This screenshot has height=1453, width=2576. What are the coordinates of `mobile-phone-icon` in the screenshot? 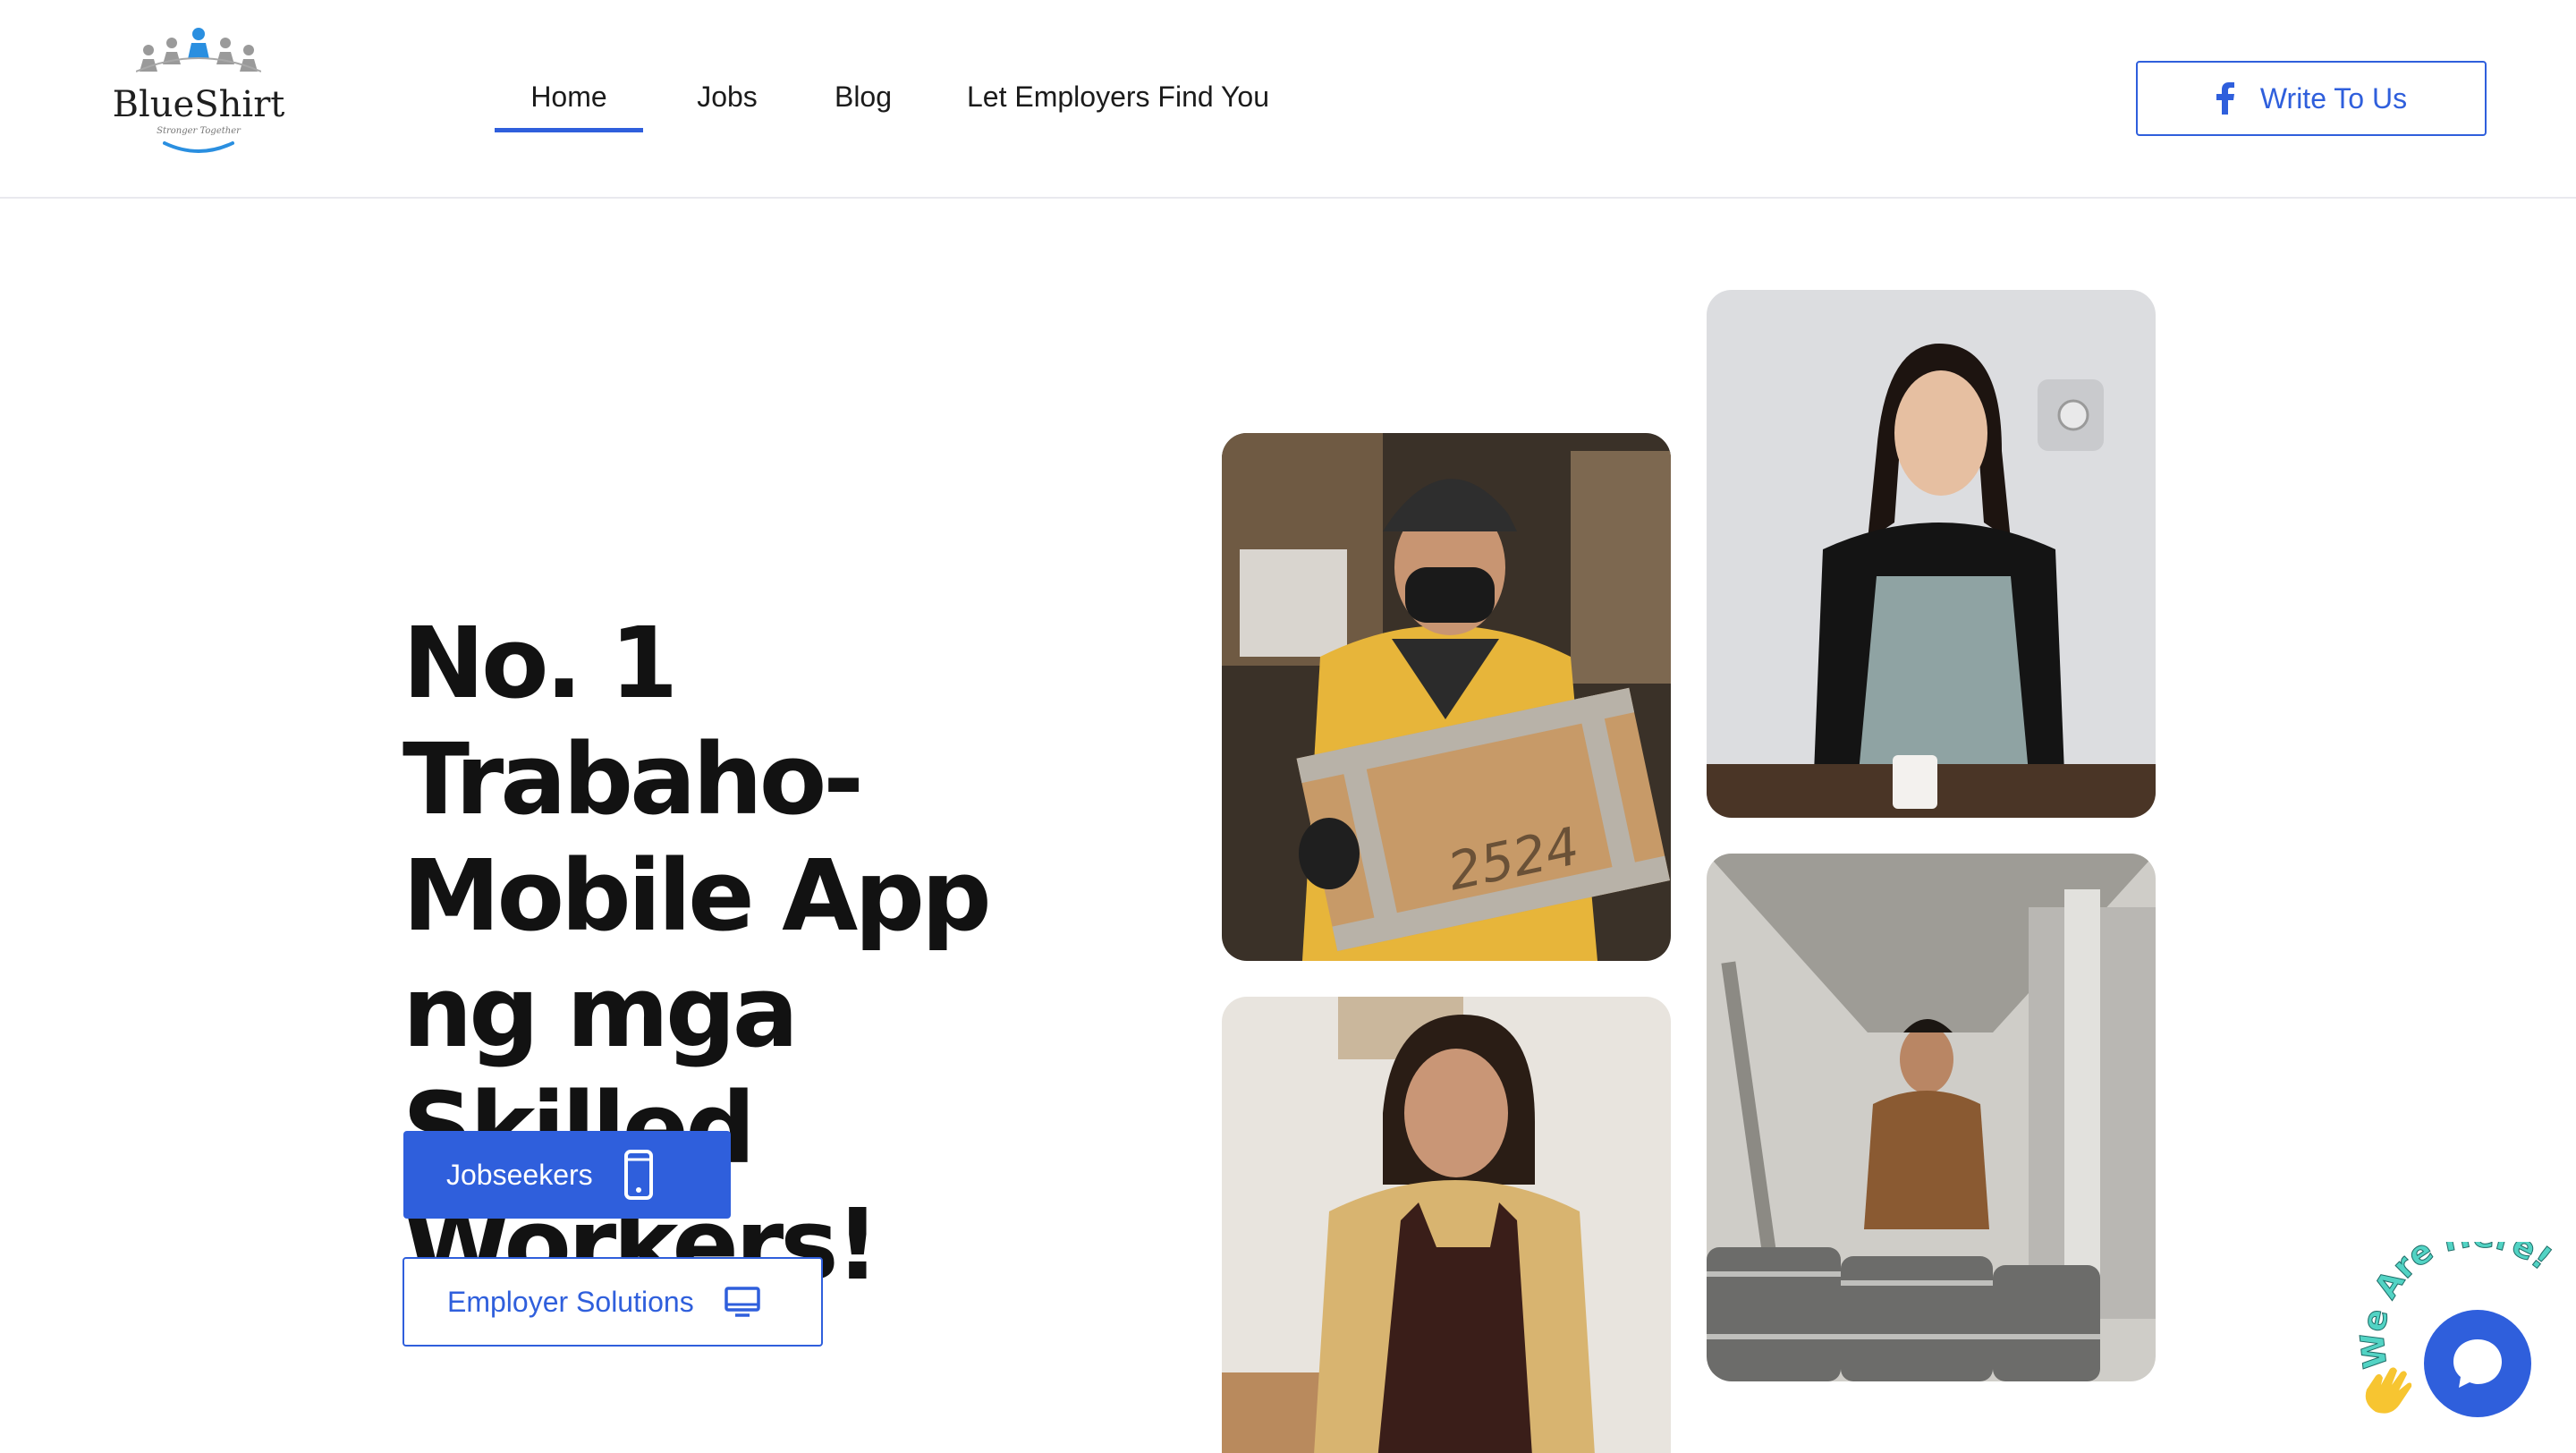 It's located at (638, 1175).